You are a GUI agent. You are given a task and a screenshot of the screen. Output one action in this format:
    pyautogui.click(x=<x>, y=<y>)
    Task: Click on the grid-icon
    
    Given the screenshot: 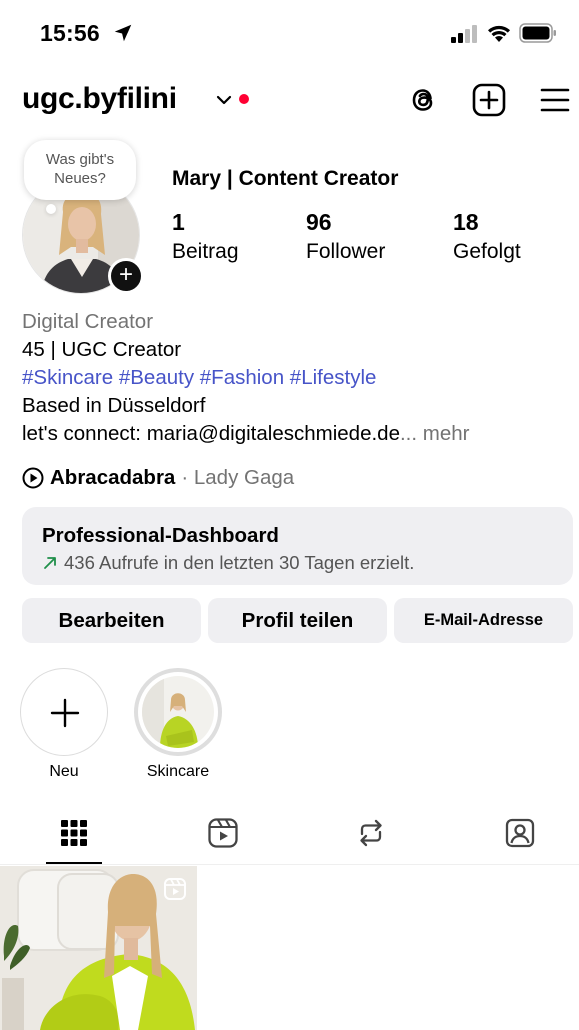 What is the action you would take?
    pyautogui.click(x=74, y=833)
    